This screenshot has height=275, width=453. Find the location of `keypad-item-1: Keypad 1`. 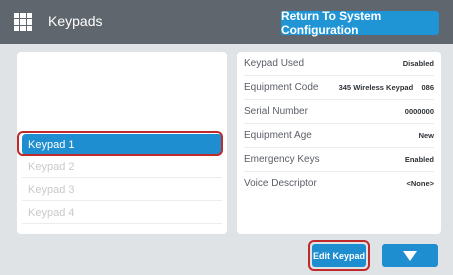

keypad-item-1: Keypad 1 is located at coordinates (122, 144).